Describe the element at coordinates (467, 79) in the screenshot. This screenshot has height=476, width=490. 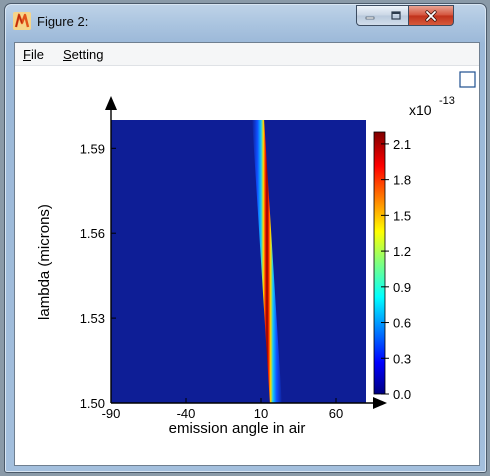
I see `legend-toggle-box` at that location.